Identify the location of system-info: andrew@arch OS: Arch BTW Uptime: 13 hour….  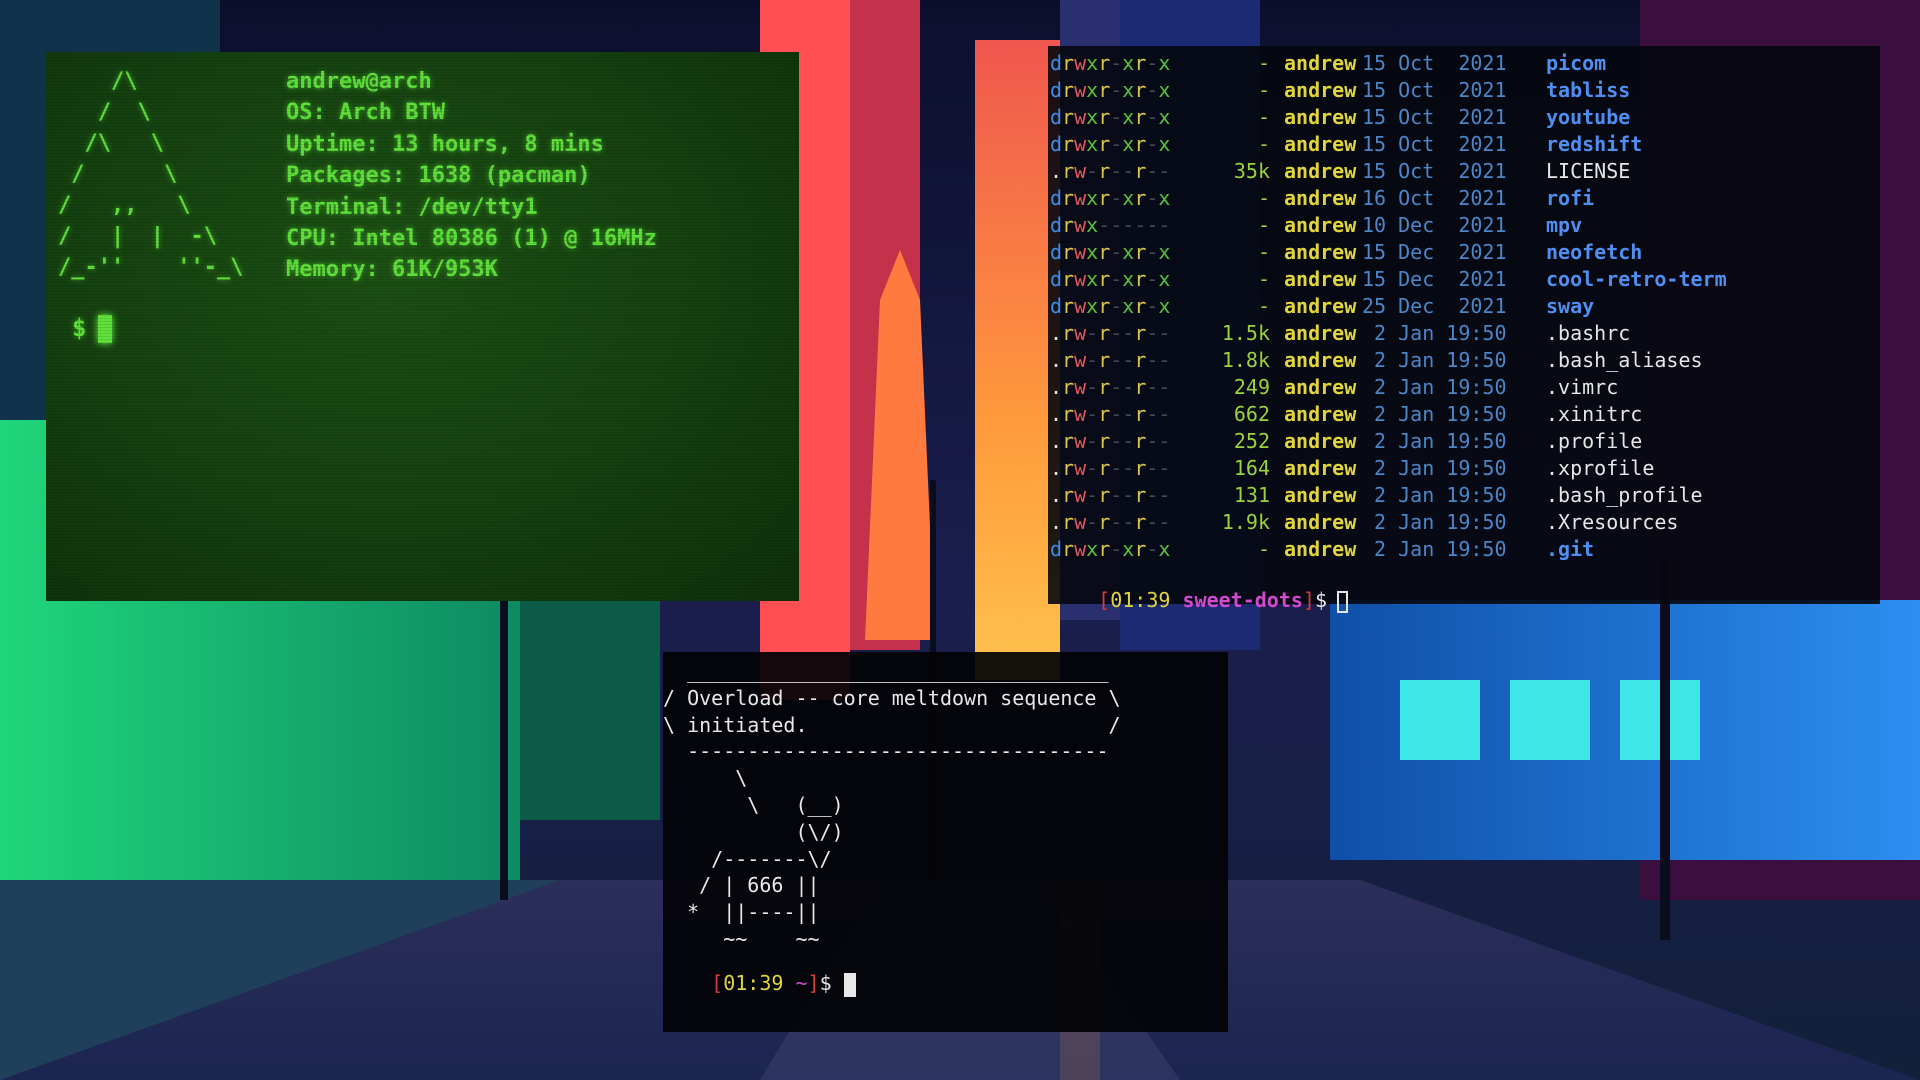
(471, 176).